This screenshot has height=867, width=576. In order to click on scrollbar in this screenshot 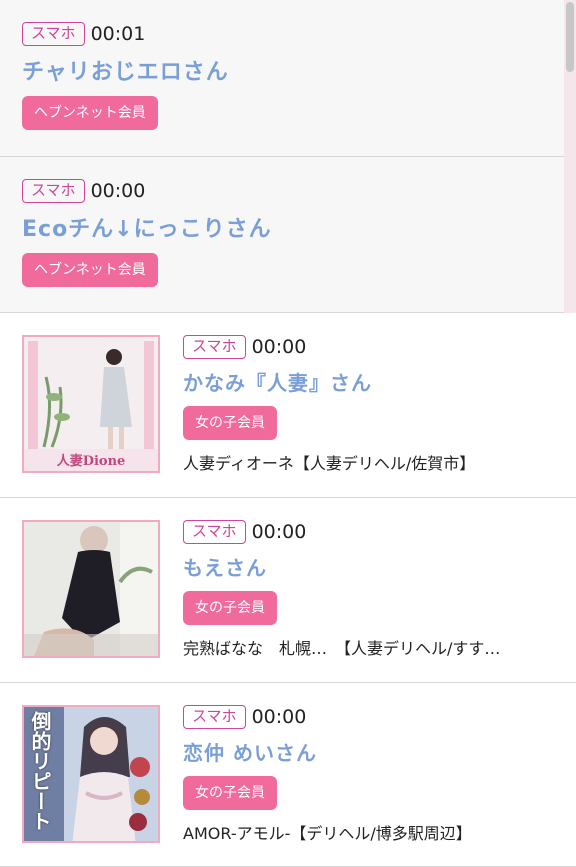, I will do `click(570, 157)`.